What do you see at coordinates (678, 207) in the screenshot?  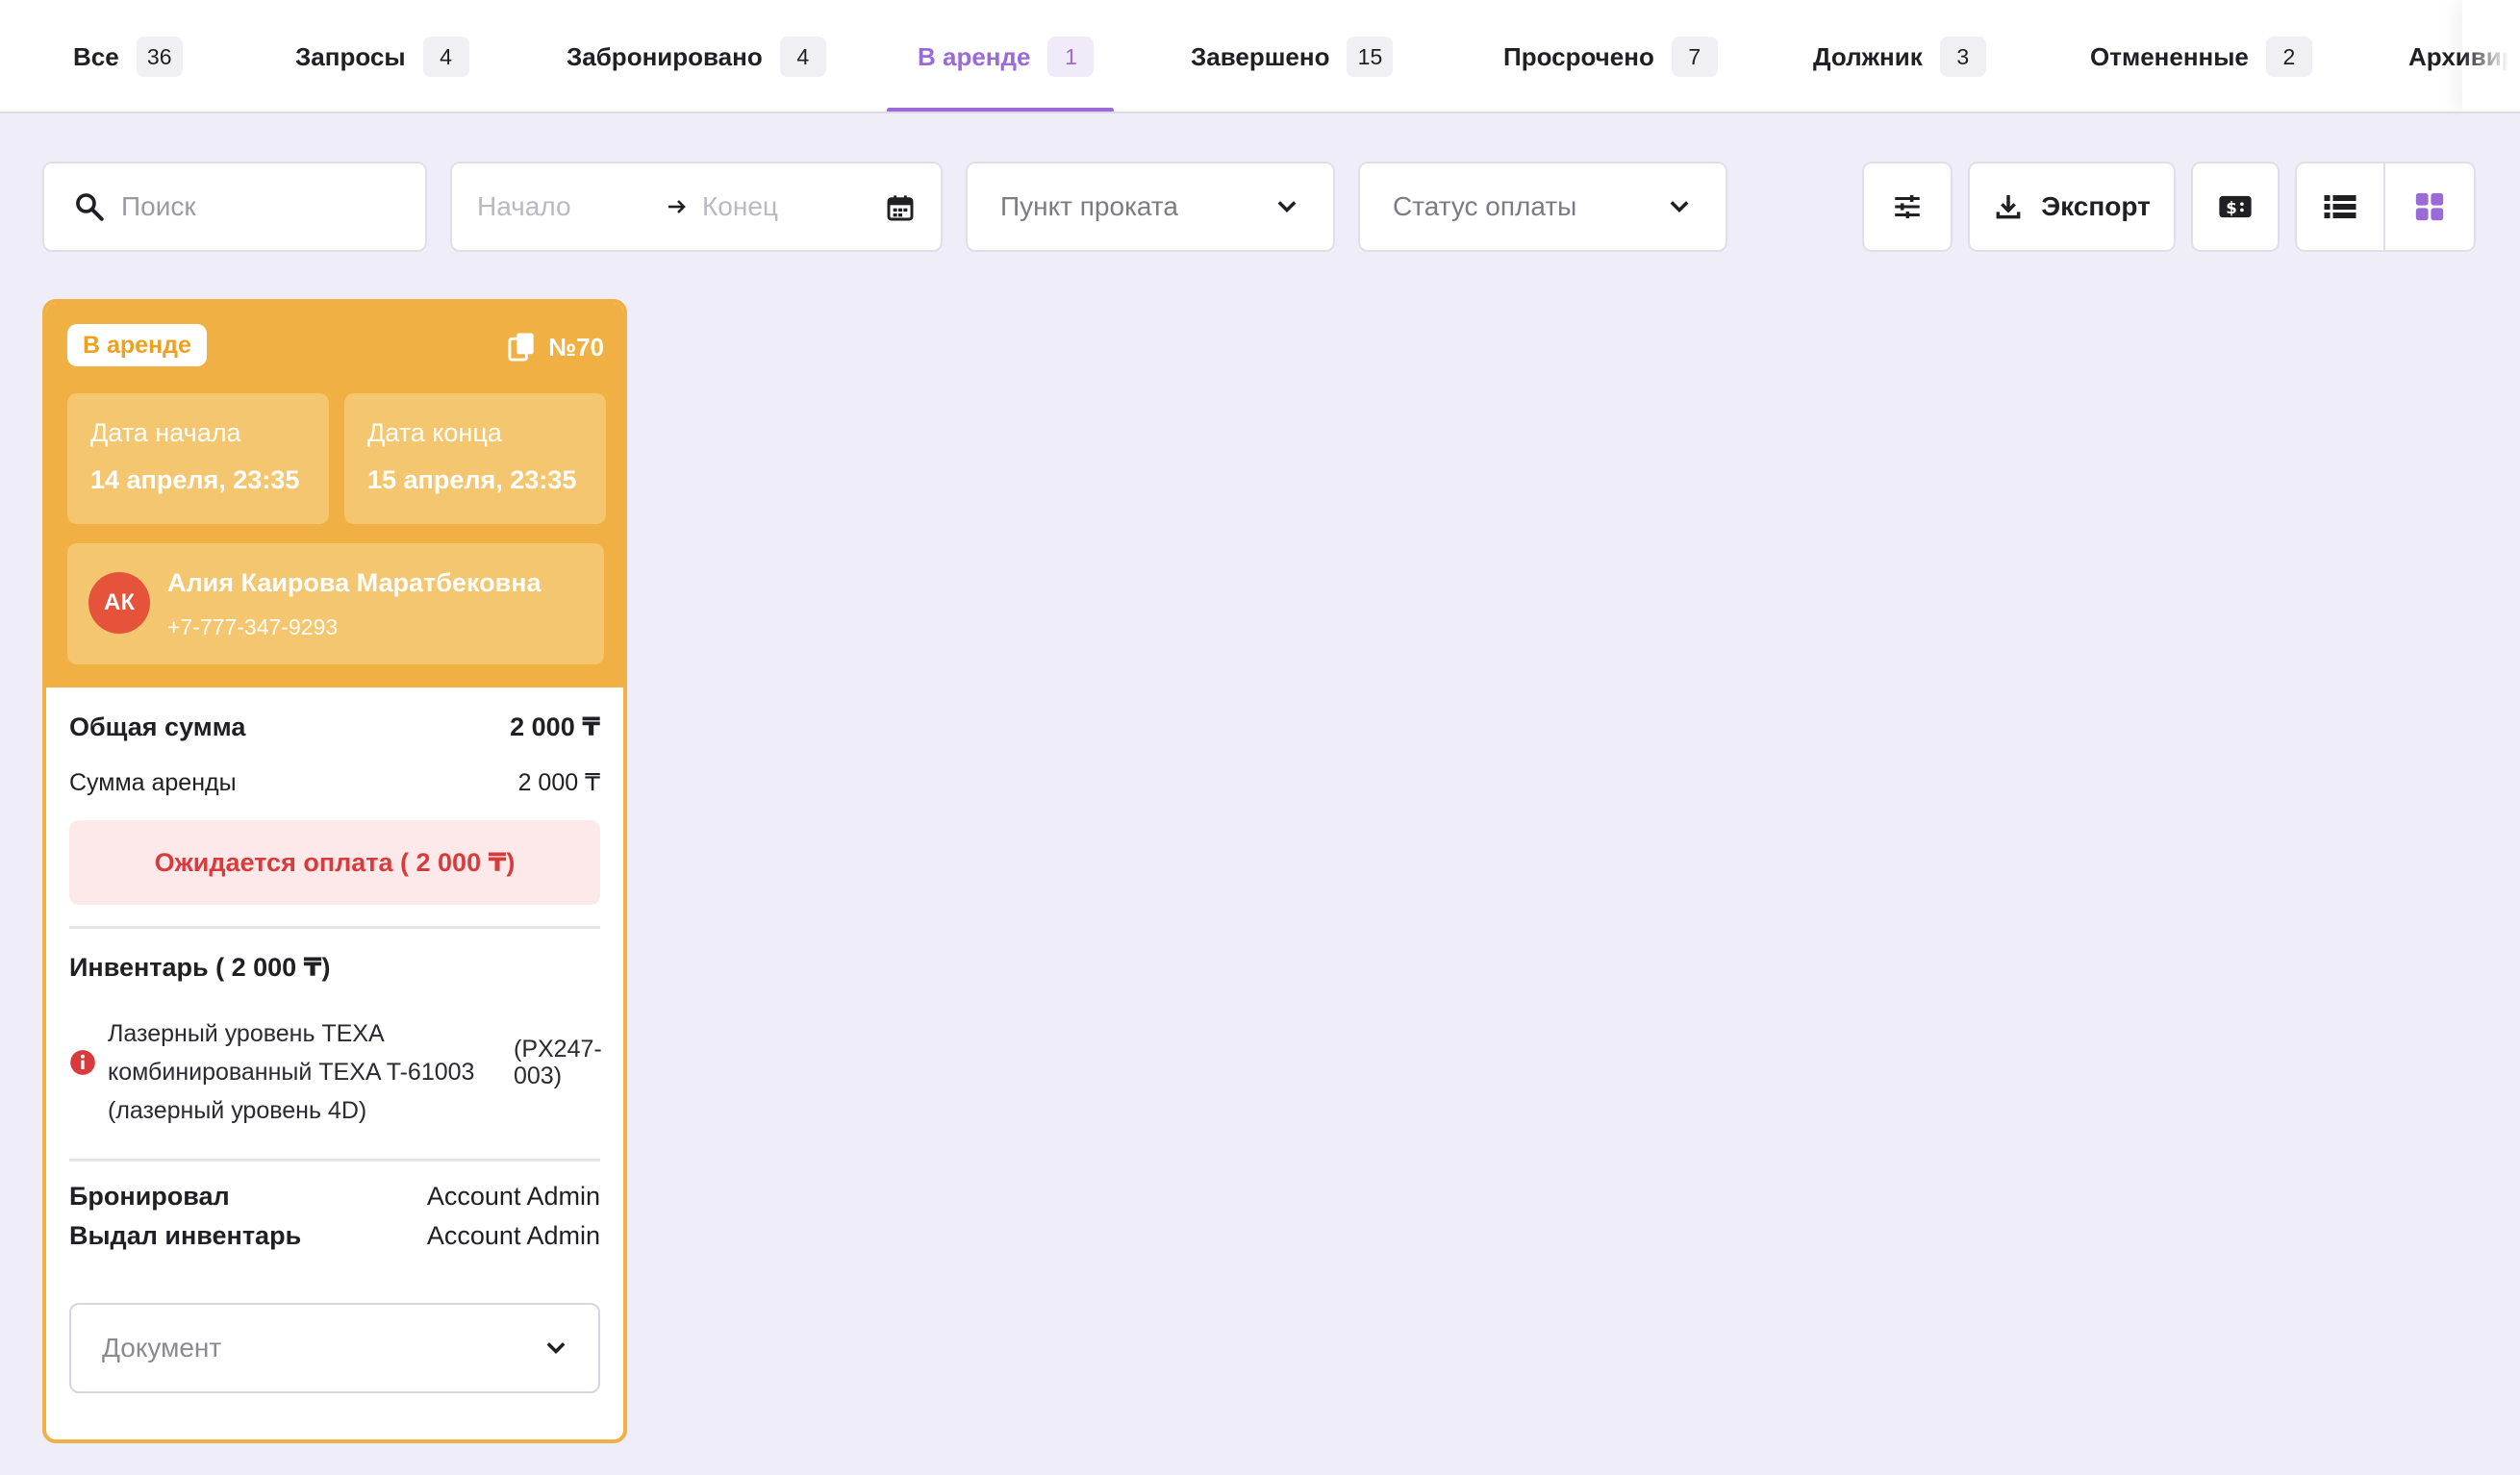 I see `arrow-right-icon` at bounding box center [678, 207].